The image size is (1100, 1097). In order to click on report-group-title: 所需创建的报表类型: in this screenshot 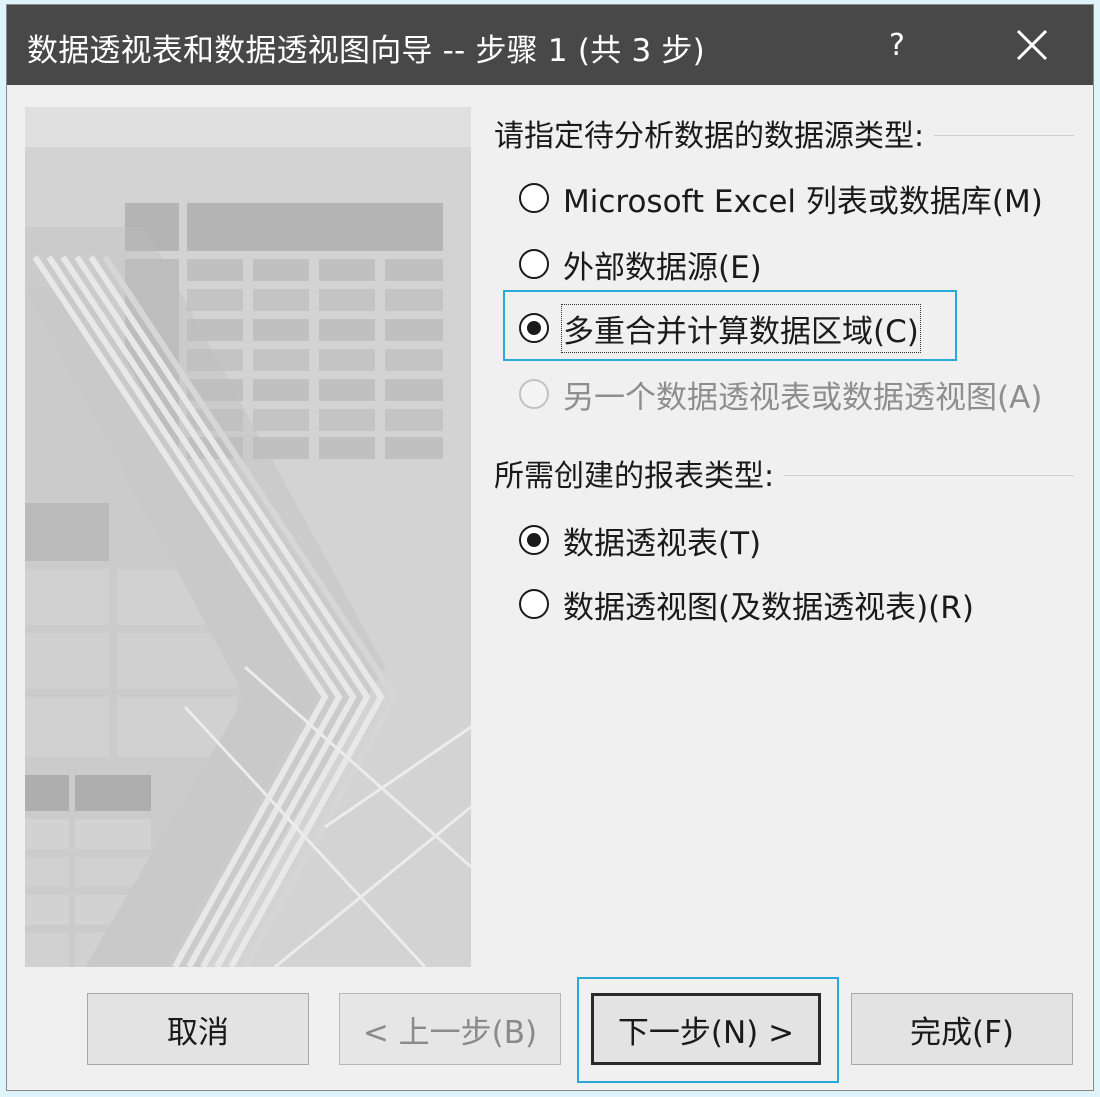, I will do `click(784, 473)`.